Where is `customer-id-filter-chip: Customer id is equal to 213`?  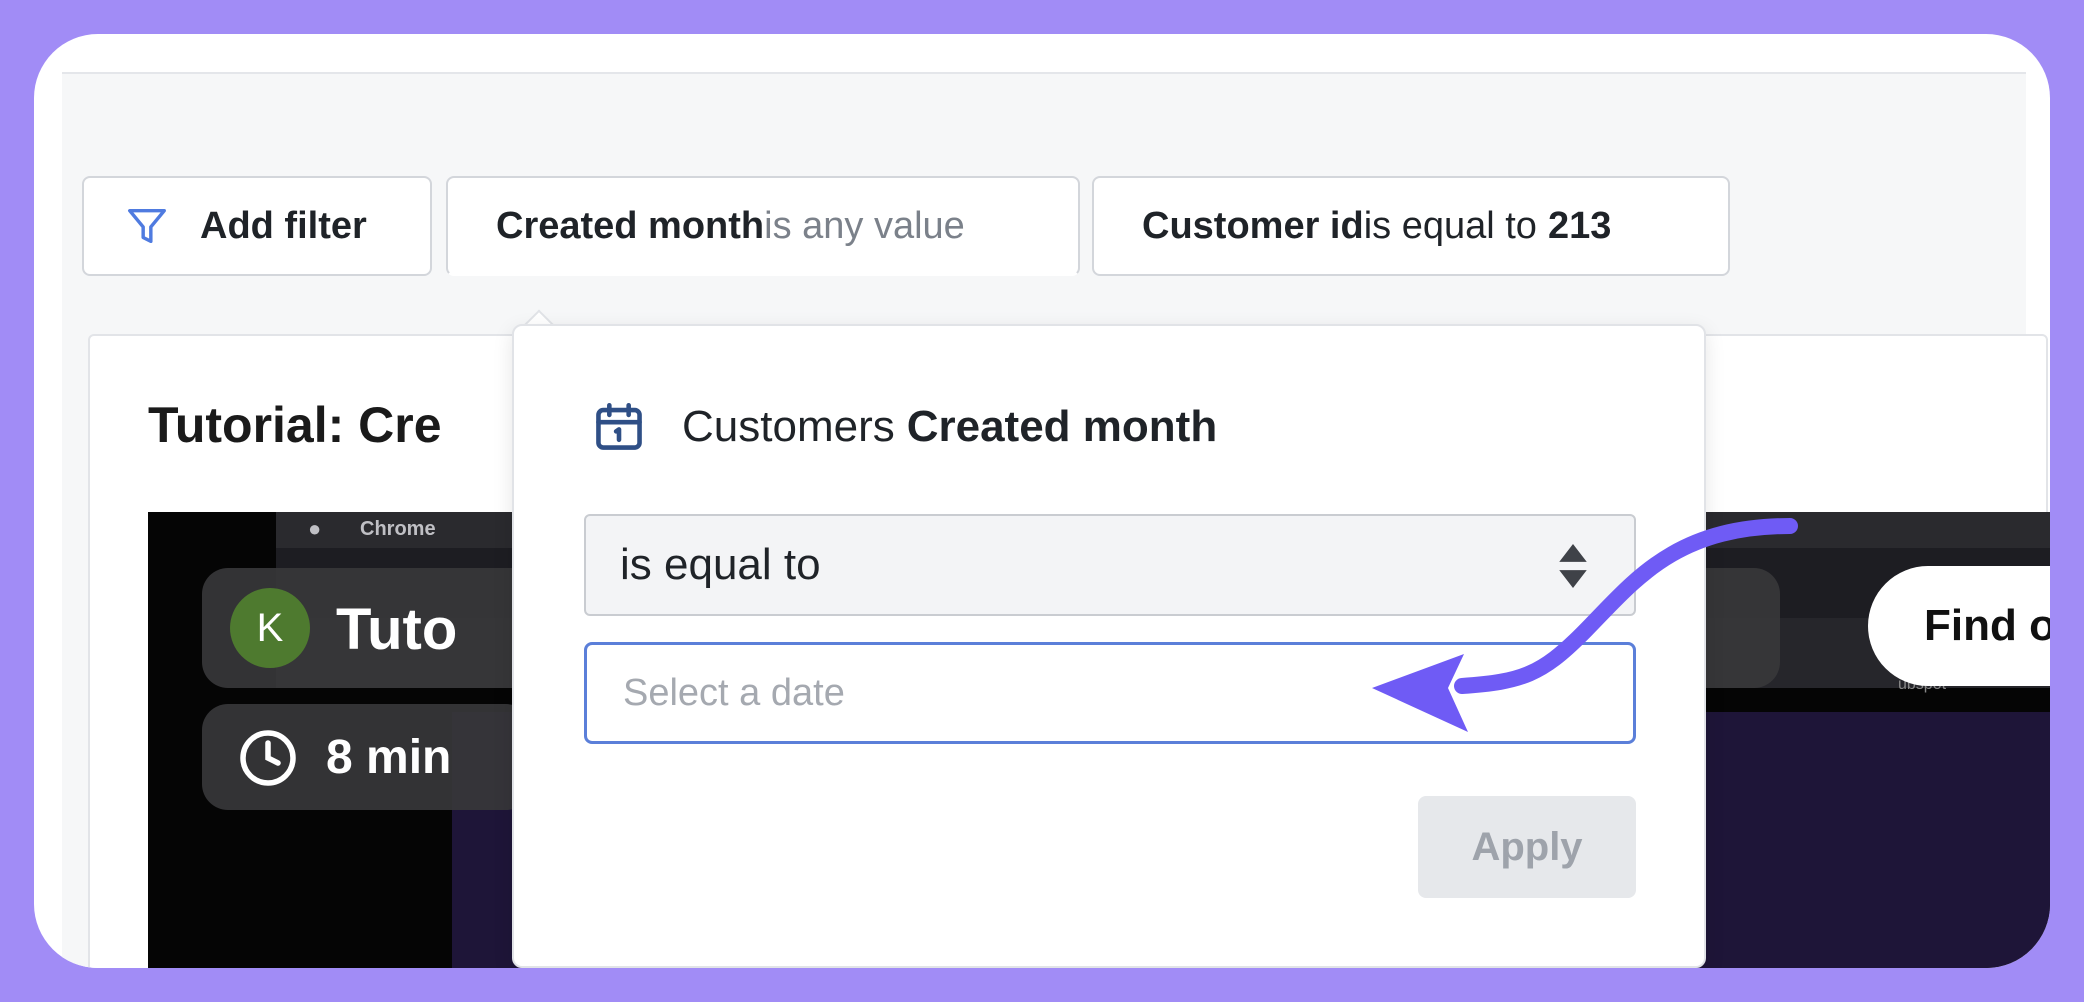
customer-id-filter-chip: Customer id is equal to 213 is located at coordinates (1411, 226).